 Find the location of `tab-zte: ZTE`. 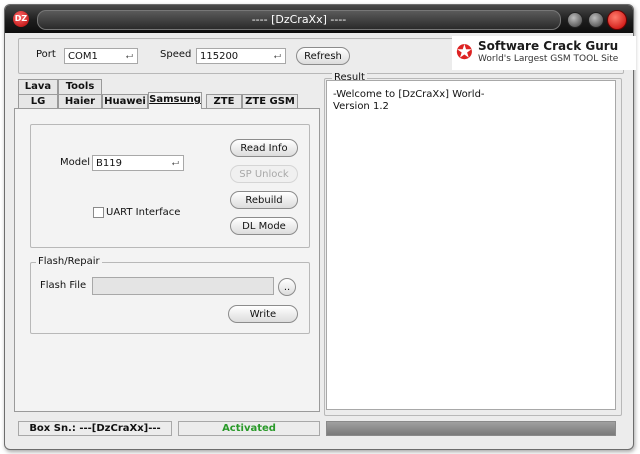

tab-zte: ZTE is located at coordinates (224, 101).